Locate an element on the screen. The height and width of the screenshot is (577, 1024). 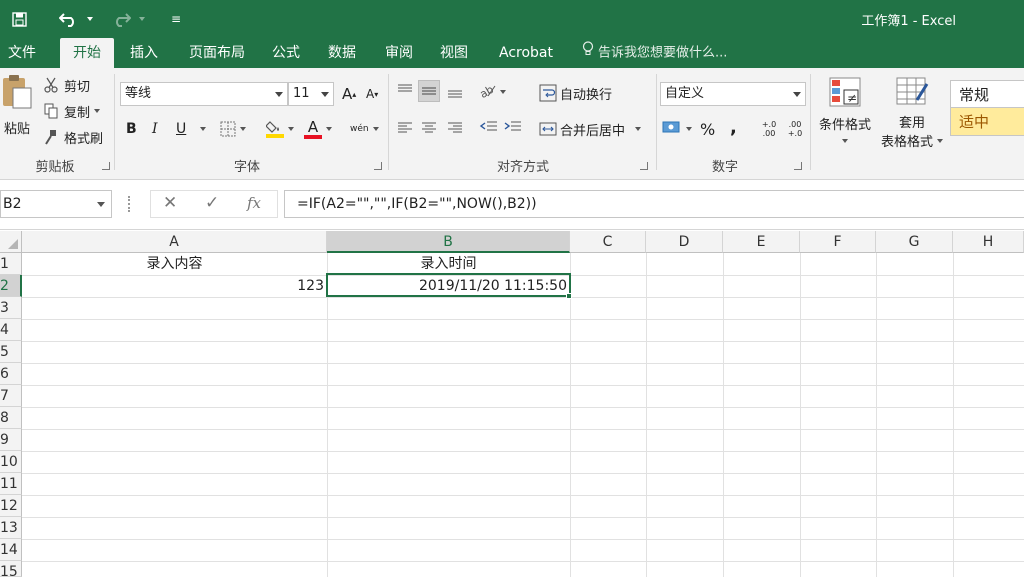
font-color-button: A is located at coordinates (318, 129).